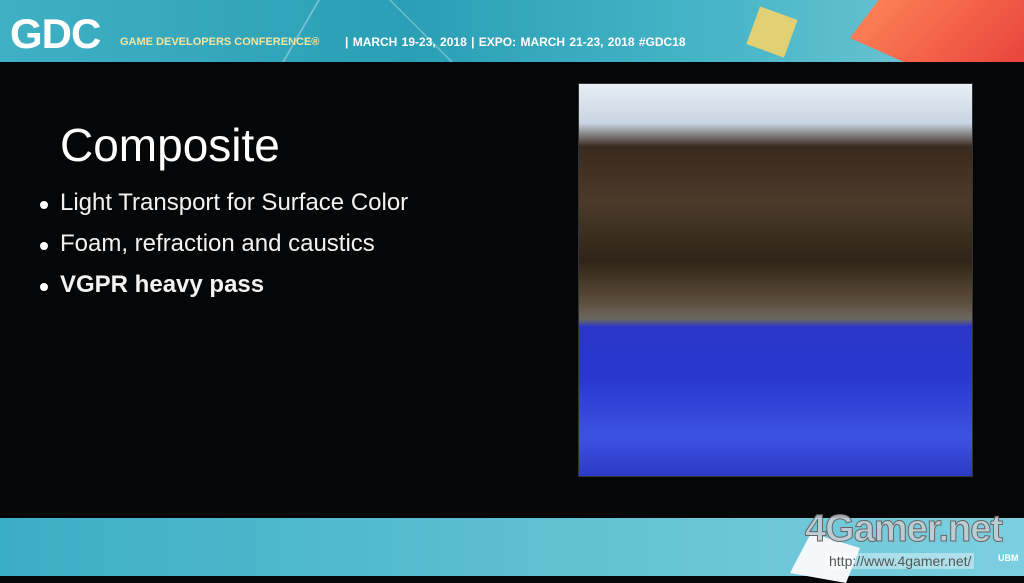  What do you see at coordinates (904, 529) in the screenshot?
I see `watermark-logo: 4Gamer.net` at bounding box center [904, 529].